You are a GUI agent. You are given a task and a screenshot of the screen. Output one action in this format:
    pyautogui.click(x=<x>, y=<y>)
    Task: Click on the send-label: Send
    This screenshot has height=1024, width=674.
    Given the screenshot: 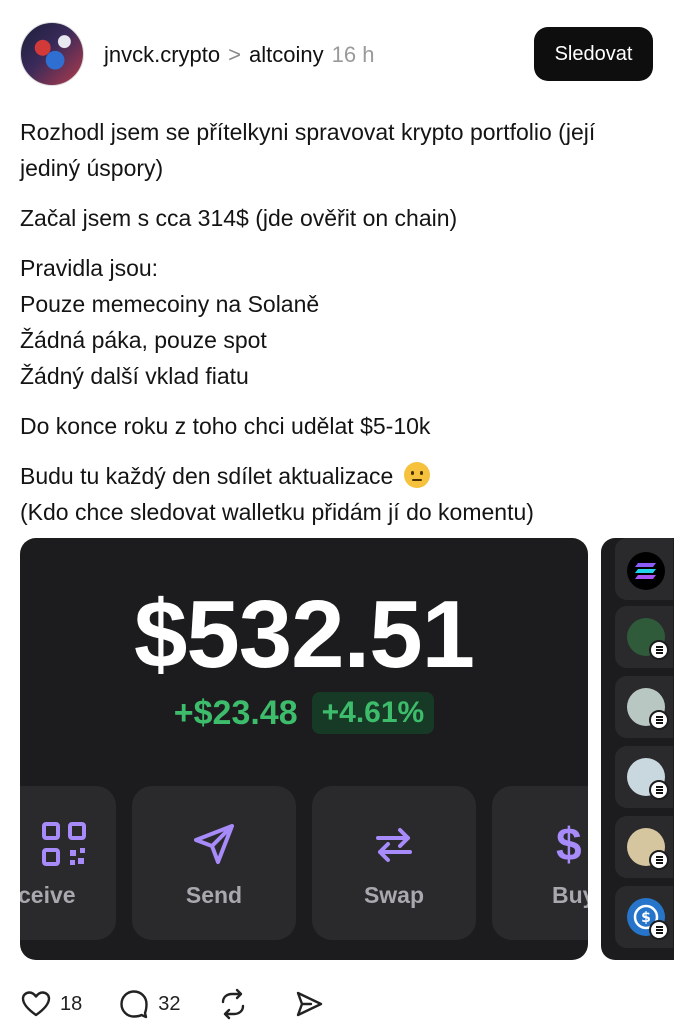 What is the action you would take?
    pyautogui.click(x=214, y=895)
    